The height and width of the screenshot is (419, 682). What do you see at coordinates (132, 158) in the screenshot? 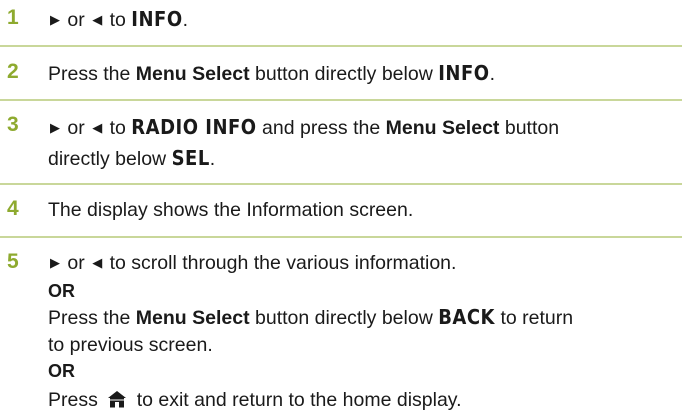
I see `step-3-text-line2: directly below SEL.` at bounding box center [132, 158].